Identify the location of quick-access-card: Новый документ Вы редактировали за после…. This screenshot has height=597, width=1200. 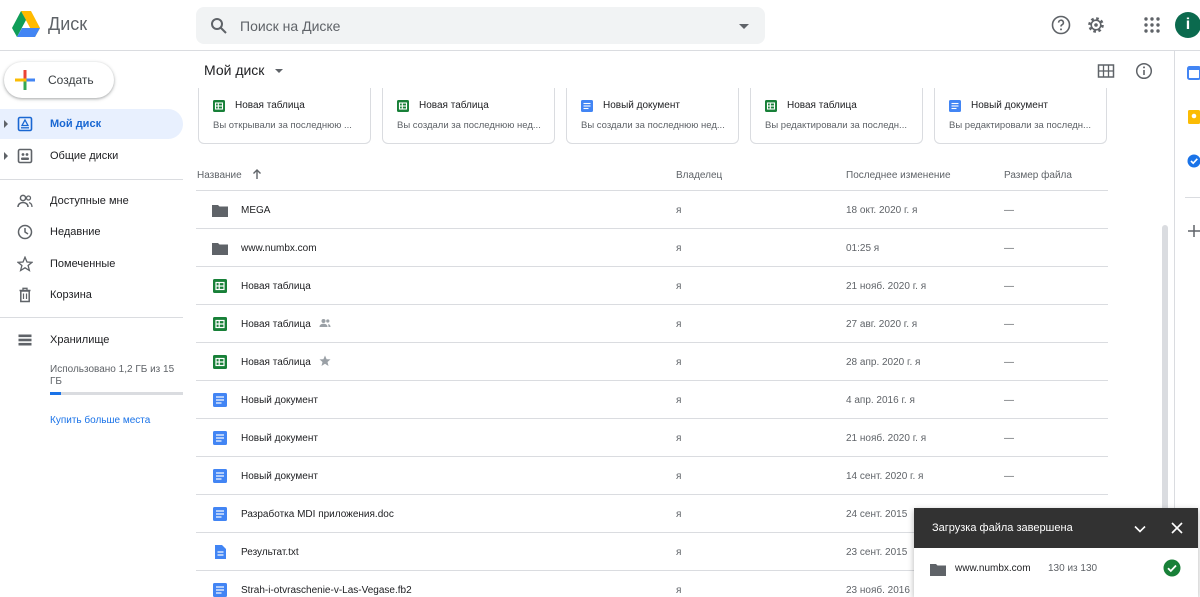
(1020, 116).